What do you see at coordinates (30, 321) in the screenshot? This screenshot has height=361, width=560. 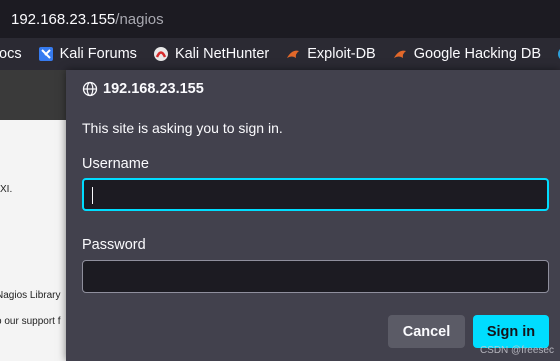 I see `background-text: o our support f` at bounding box center [30, 321].